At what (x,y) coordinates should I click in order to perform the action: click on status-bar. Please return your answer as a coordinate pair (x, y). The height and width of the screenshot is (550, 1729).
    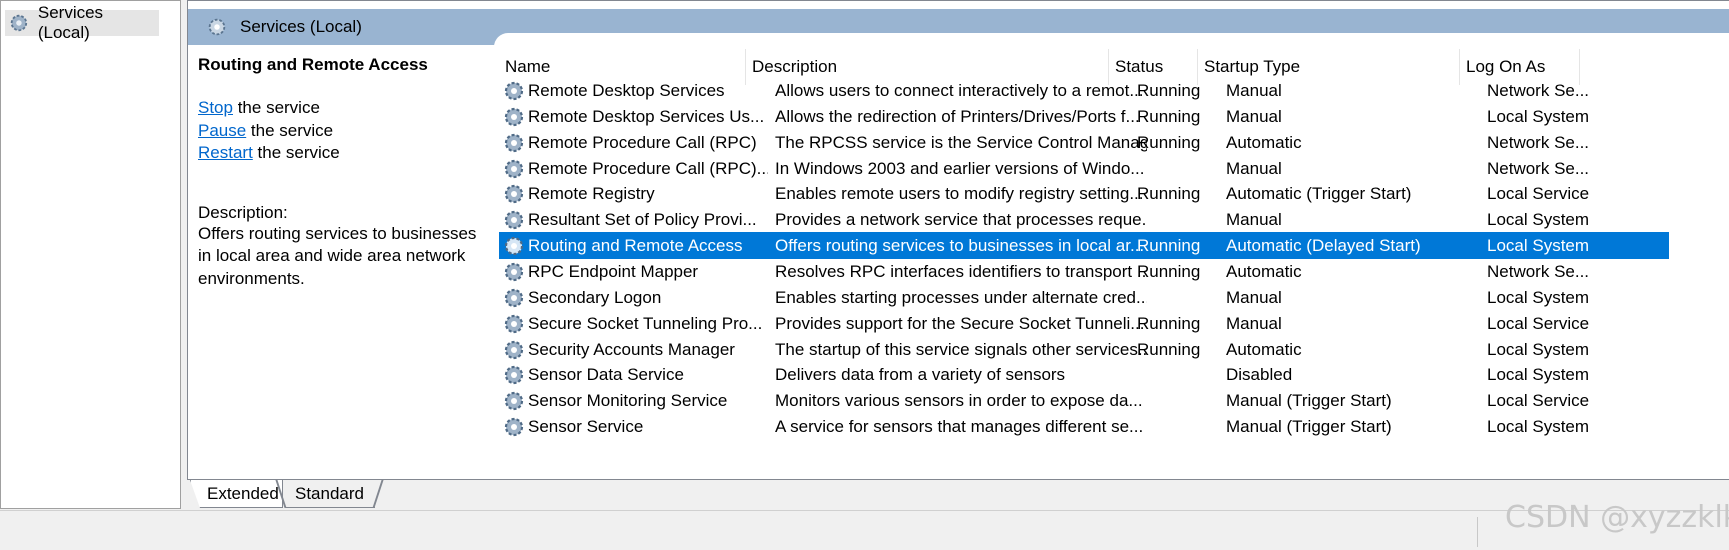
    Looking at the image, I should click on (864, 530).